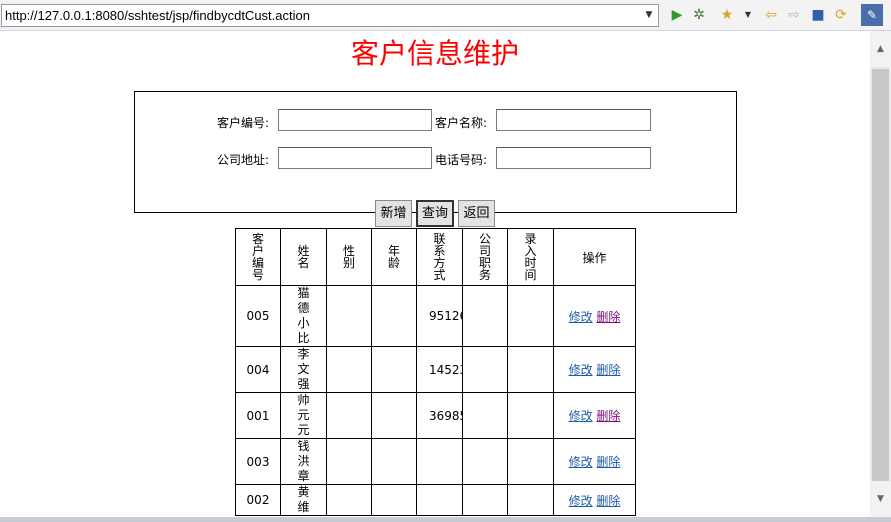  What do you see at coordinates (435, 213) in the screenshot?
I see `query-button: 查询` at bounding box center [435, 213].